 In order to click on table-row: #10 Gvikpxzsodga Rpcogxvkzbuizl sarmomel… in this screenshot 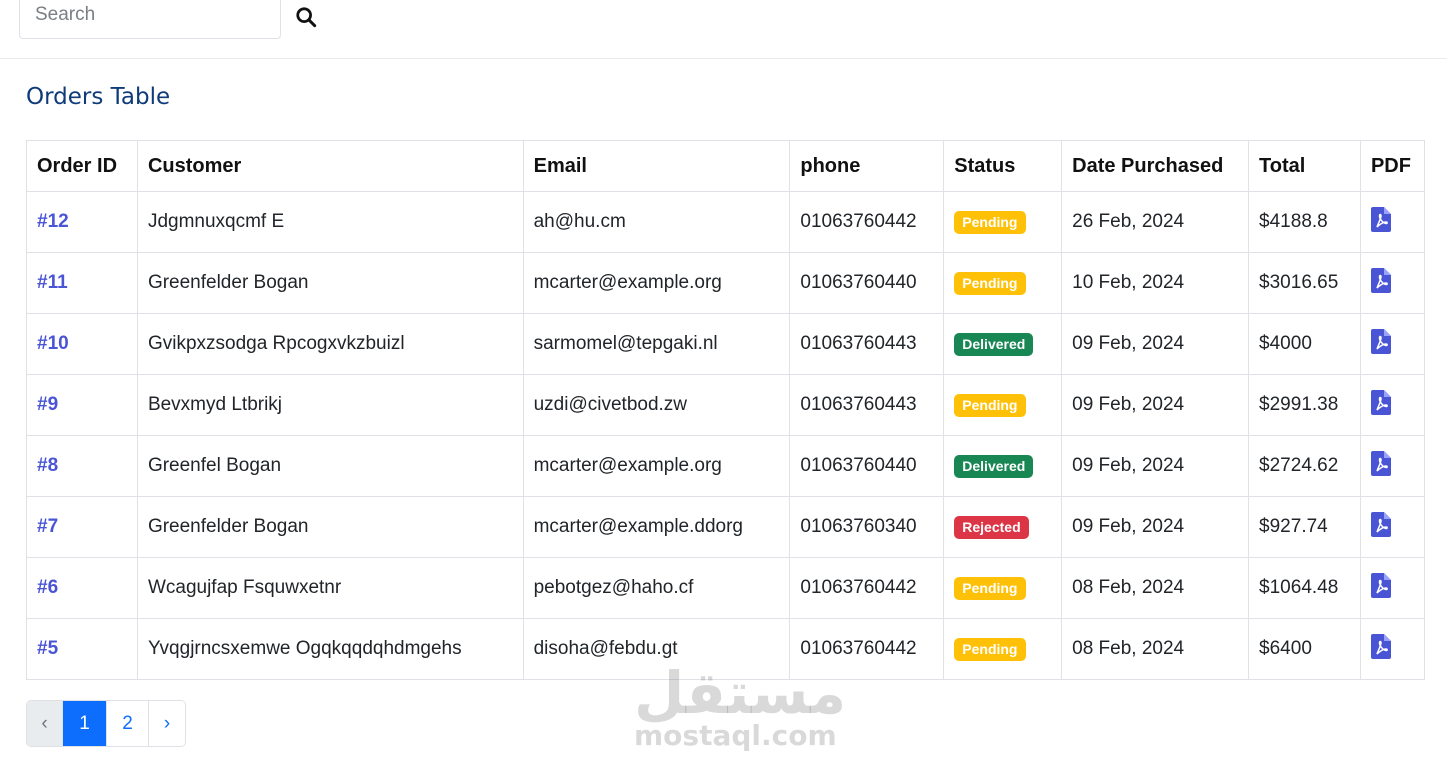, I will do `click(726, 344)`.